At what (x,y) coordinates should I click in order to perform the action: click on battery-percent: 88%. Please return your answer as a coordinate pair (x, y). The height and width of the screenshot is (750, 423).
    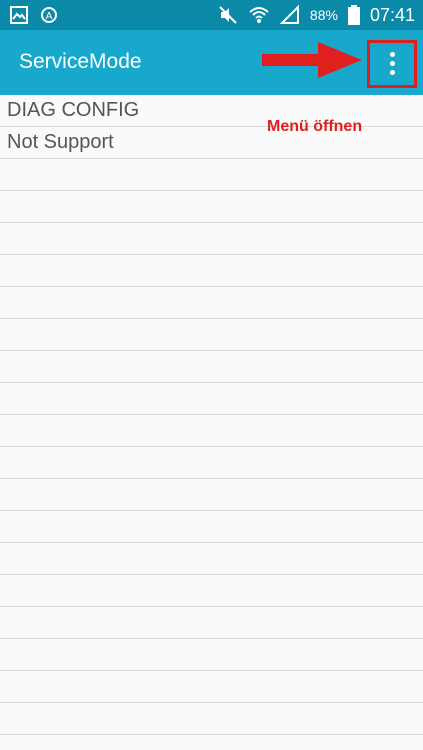
    Looking at the image, I should click on (323, 15).